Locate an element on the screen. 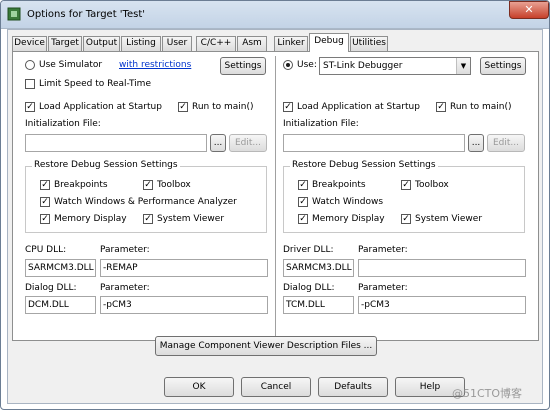 The image size is (550, 410). simulator-settings-button: Settings is located at coordinates (243, 66).